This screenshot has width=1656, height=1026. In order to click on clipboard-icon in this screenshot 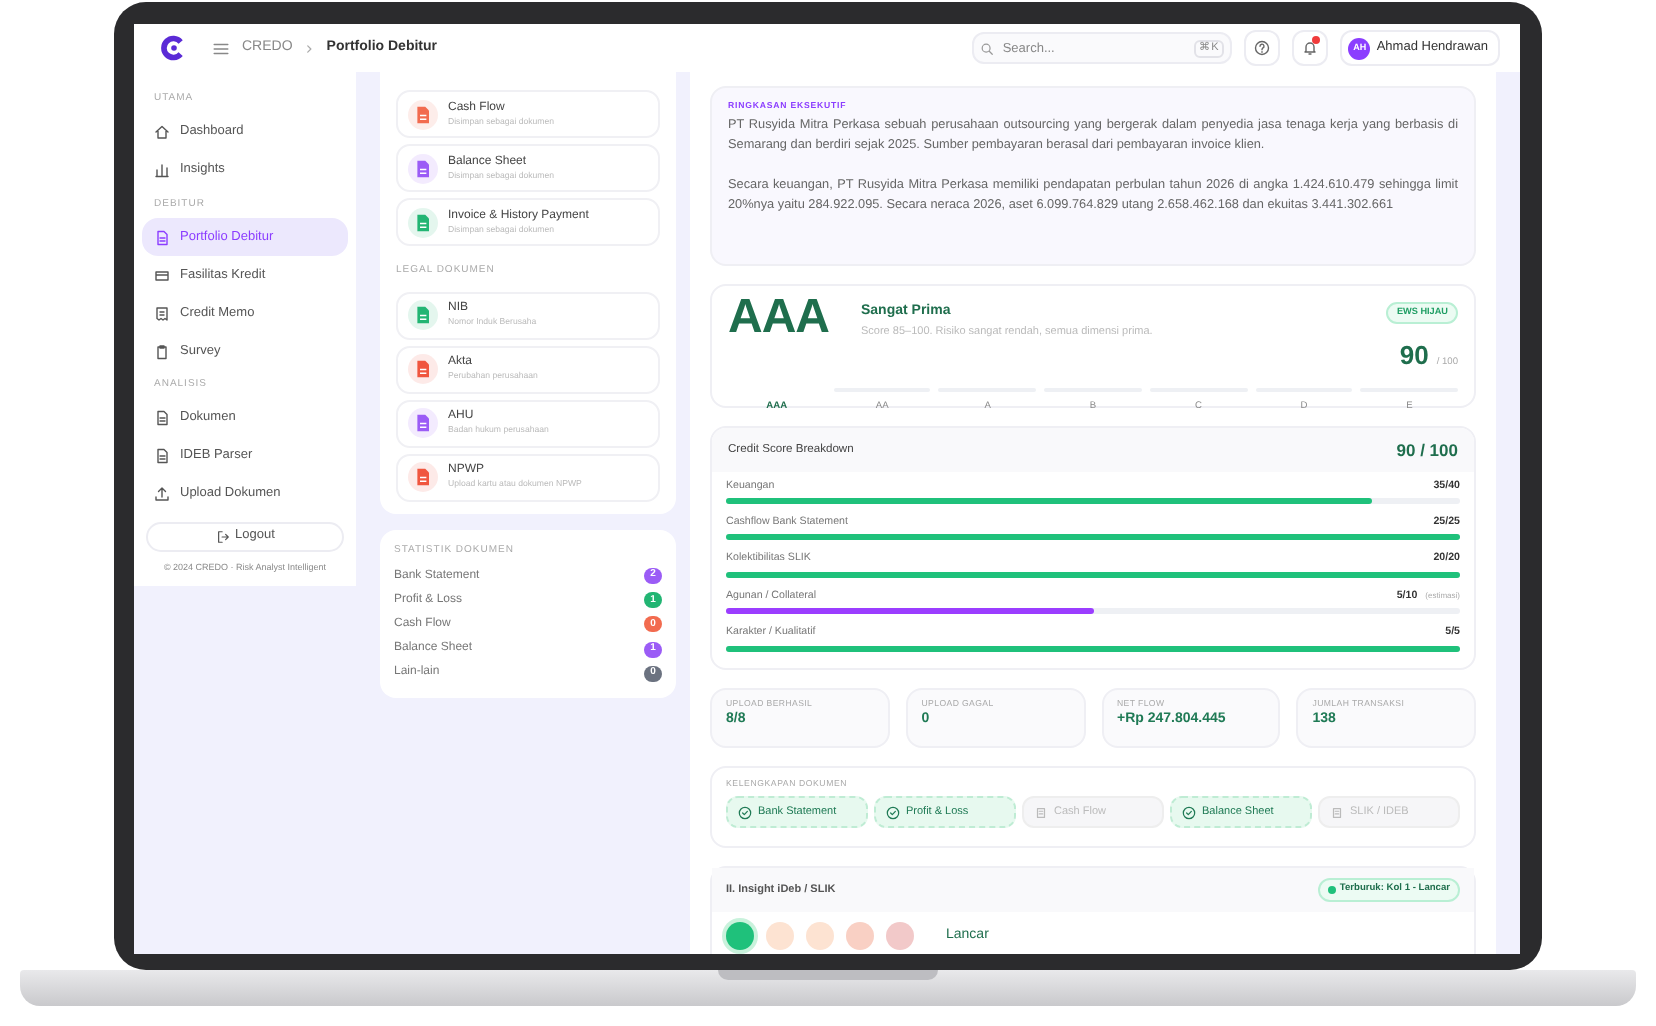, I will do `click(162, 351)`.